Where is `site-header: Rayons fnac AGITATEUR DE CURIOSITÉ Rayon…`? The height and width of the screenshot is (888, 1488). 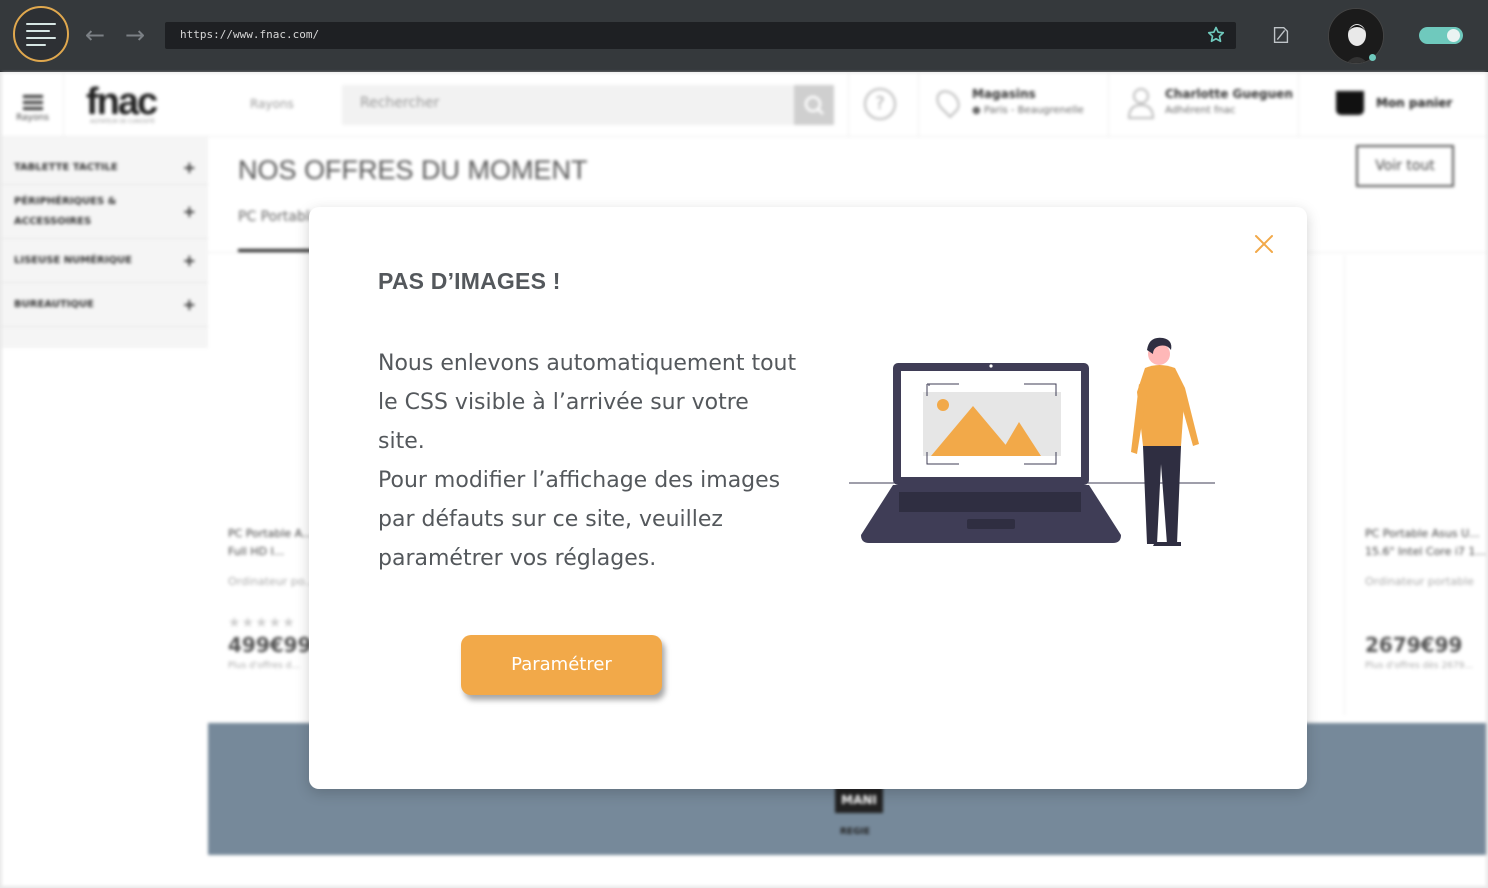
site-header: Rayons fnac AGITATEUR DE CURIOSITÉ Rayon… is located at coordinates (744, 105).